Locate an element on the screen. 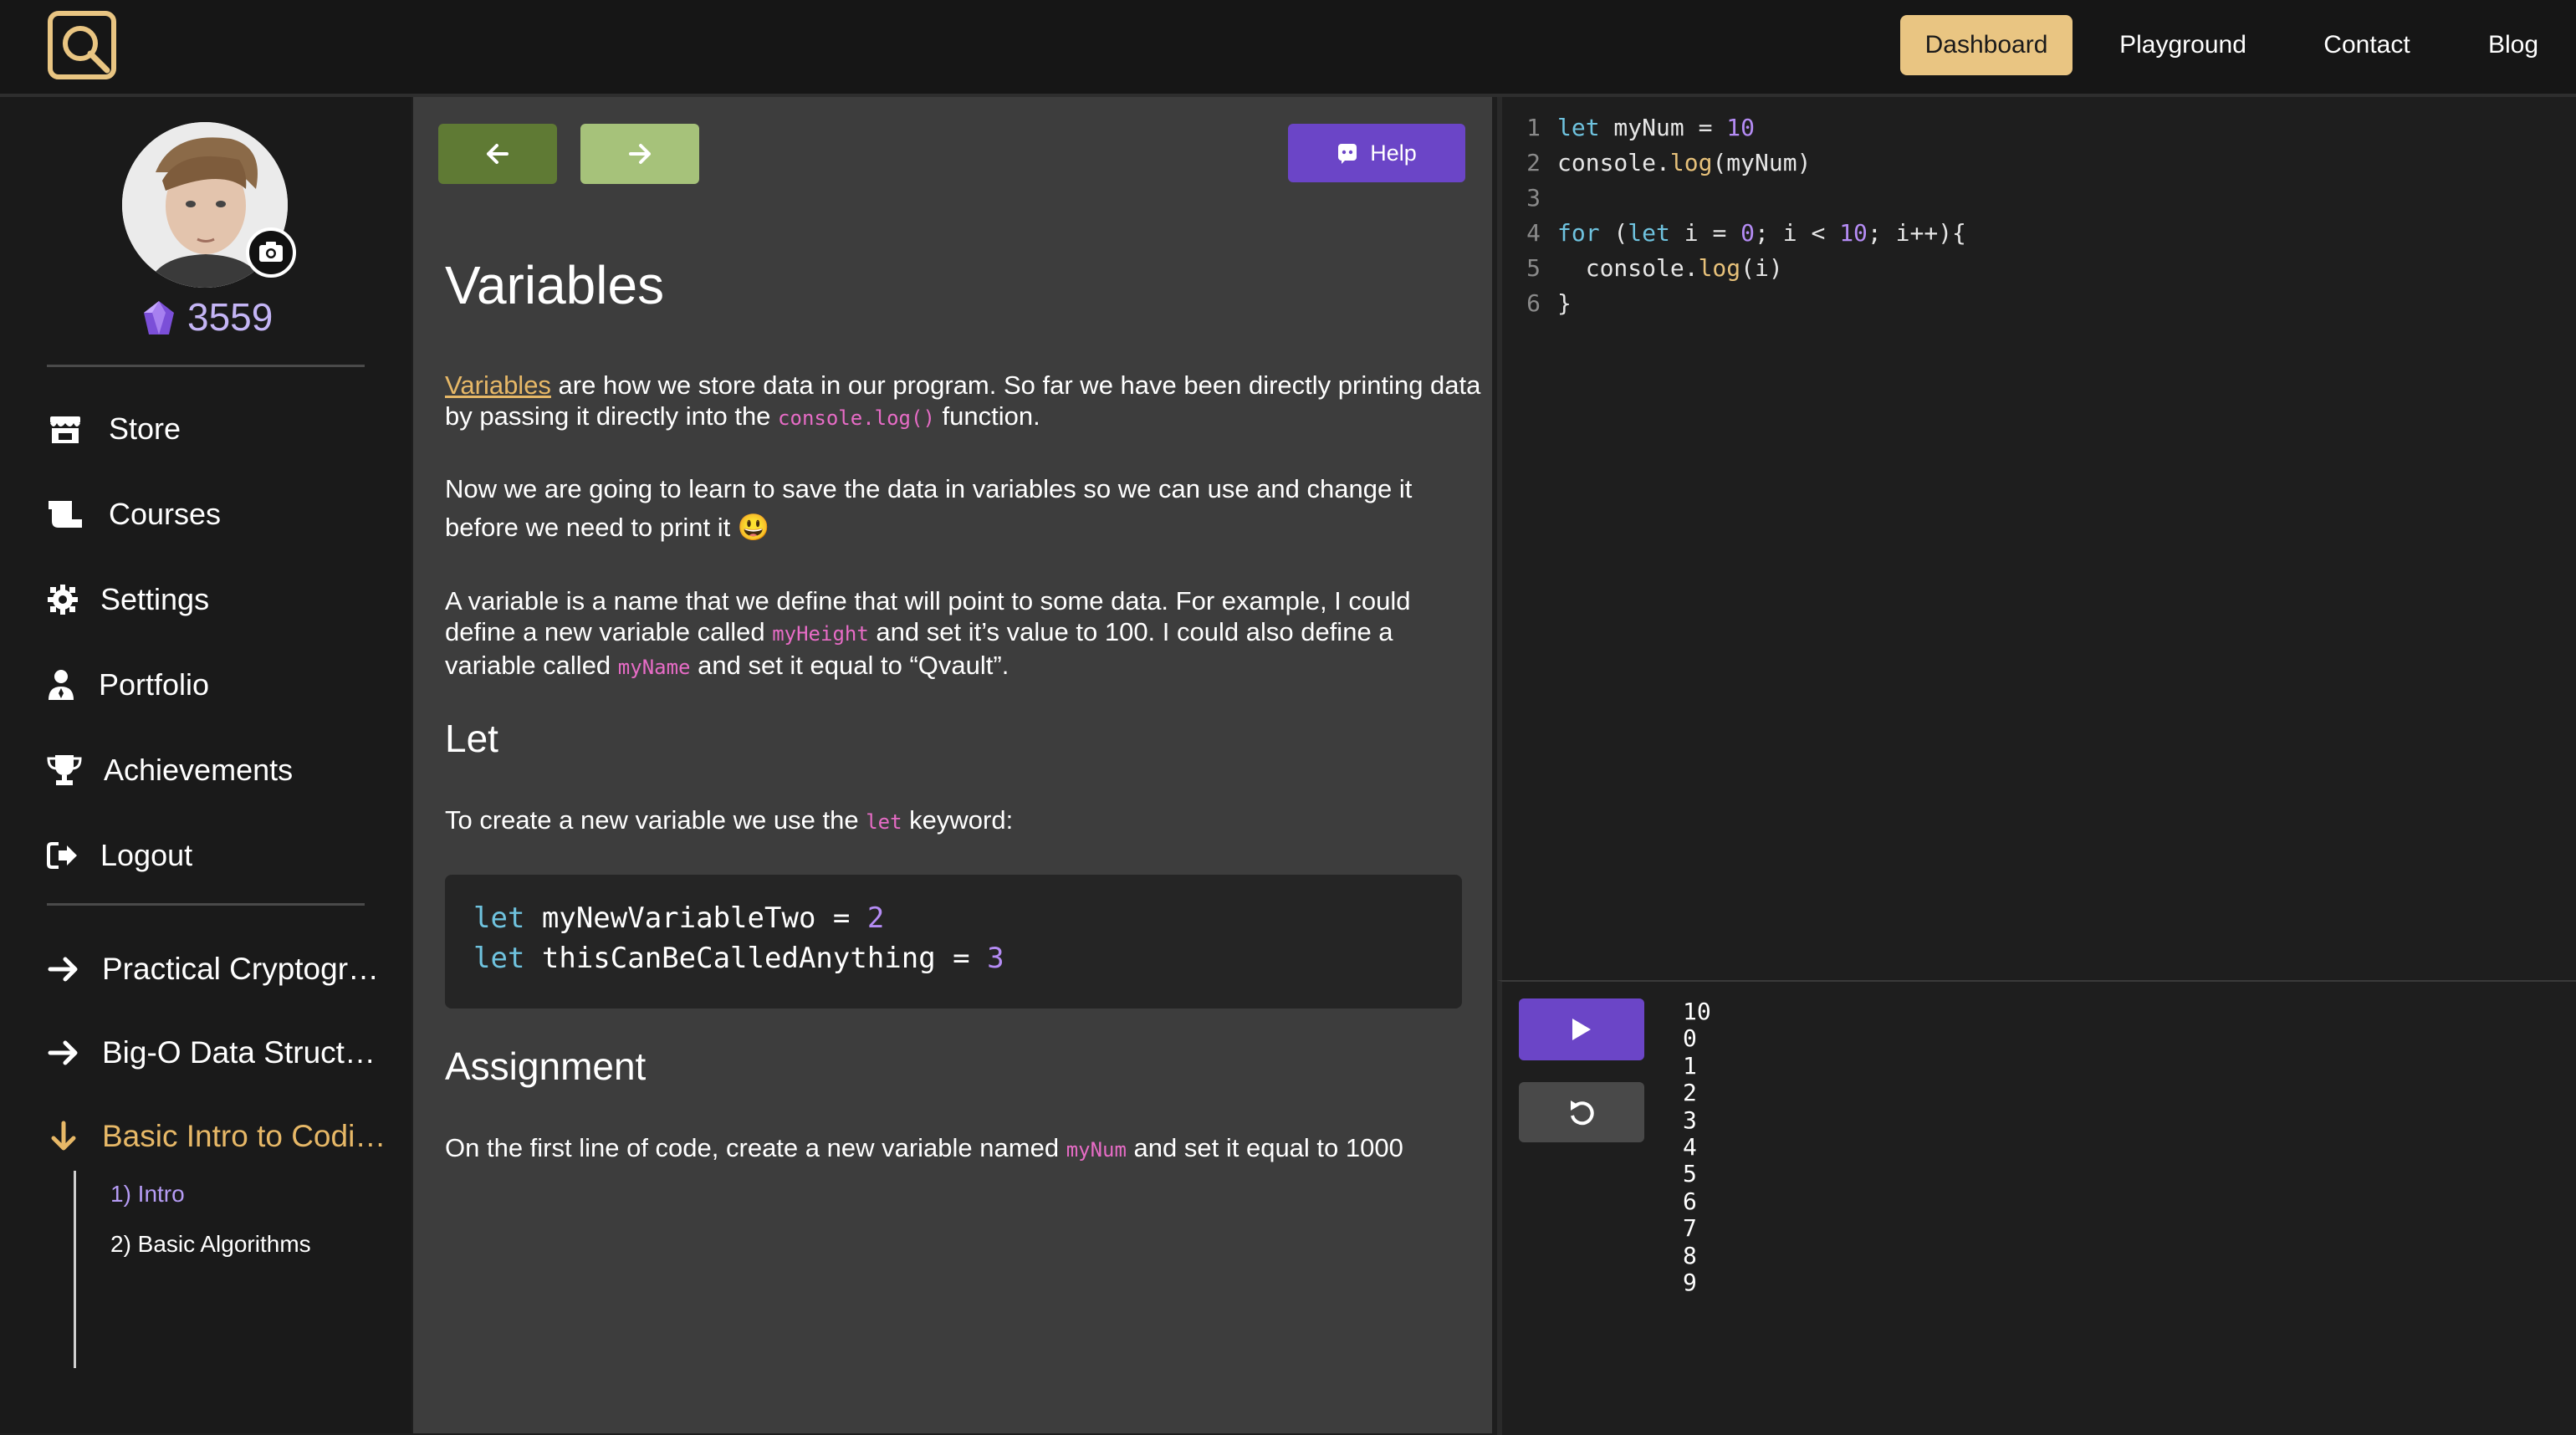 The image size is (2576, 1435). arrow-down-icon is located at coordinates (63, 1136).